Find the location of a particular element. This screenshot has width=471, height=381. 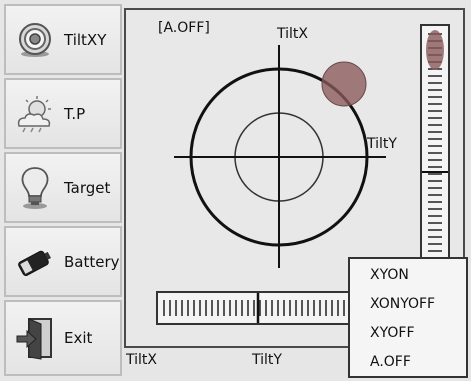

mode-dropdown-menu: XYON XONYOFF XYOFF A.OFF is located at coordinates (408, 317).